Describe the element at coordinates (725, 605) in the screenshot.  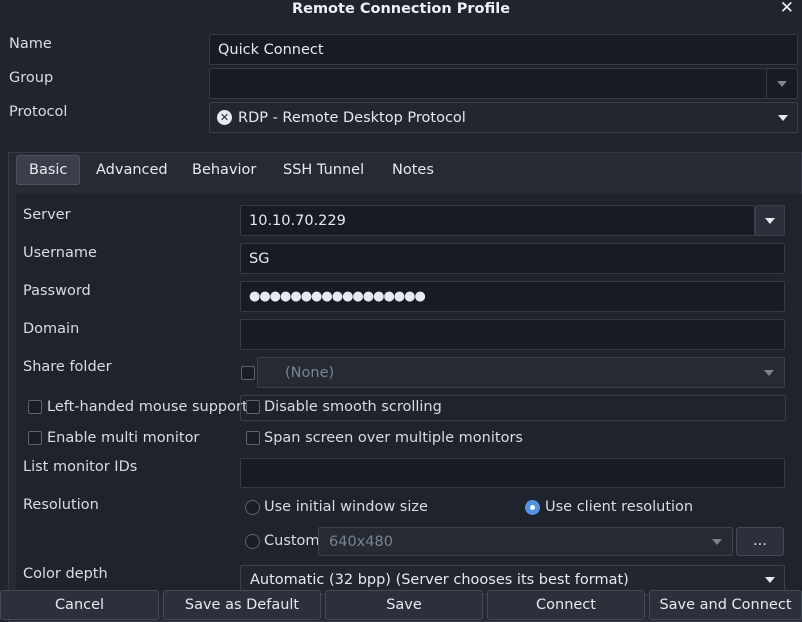
I see `save-and-connect-button: Save and Connect` at that location.